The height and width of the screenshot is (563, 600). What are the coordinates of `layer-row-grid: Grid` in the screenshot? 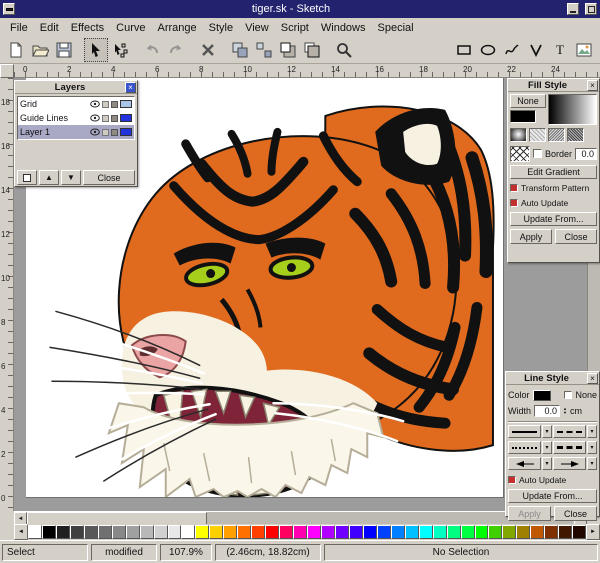 It's located at (76, 104).